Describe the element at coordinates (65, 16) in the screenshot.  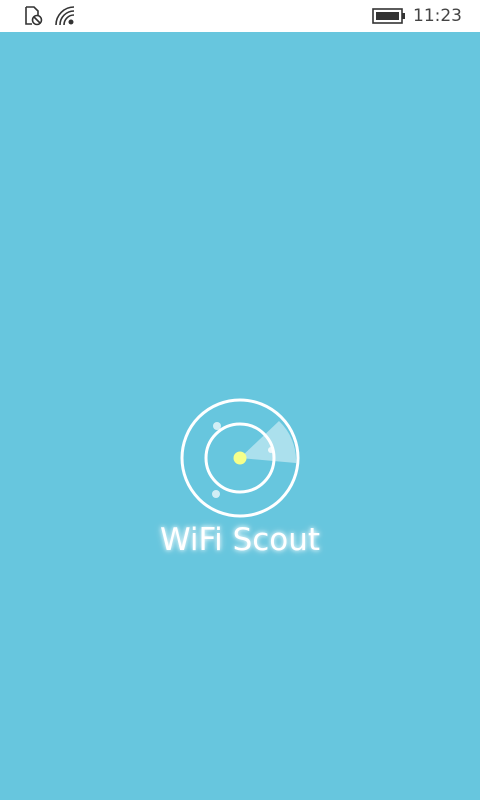
I see `wifi-signal-icon` at that location.